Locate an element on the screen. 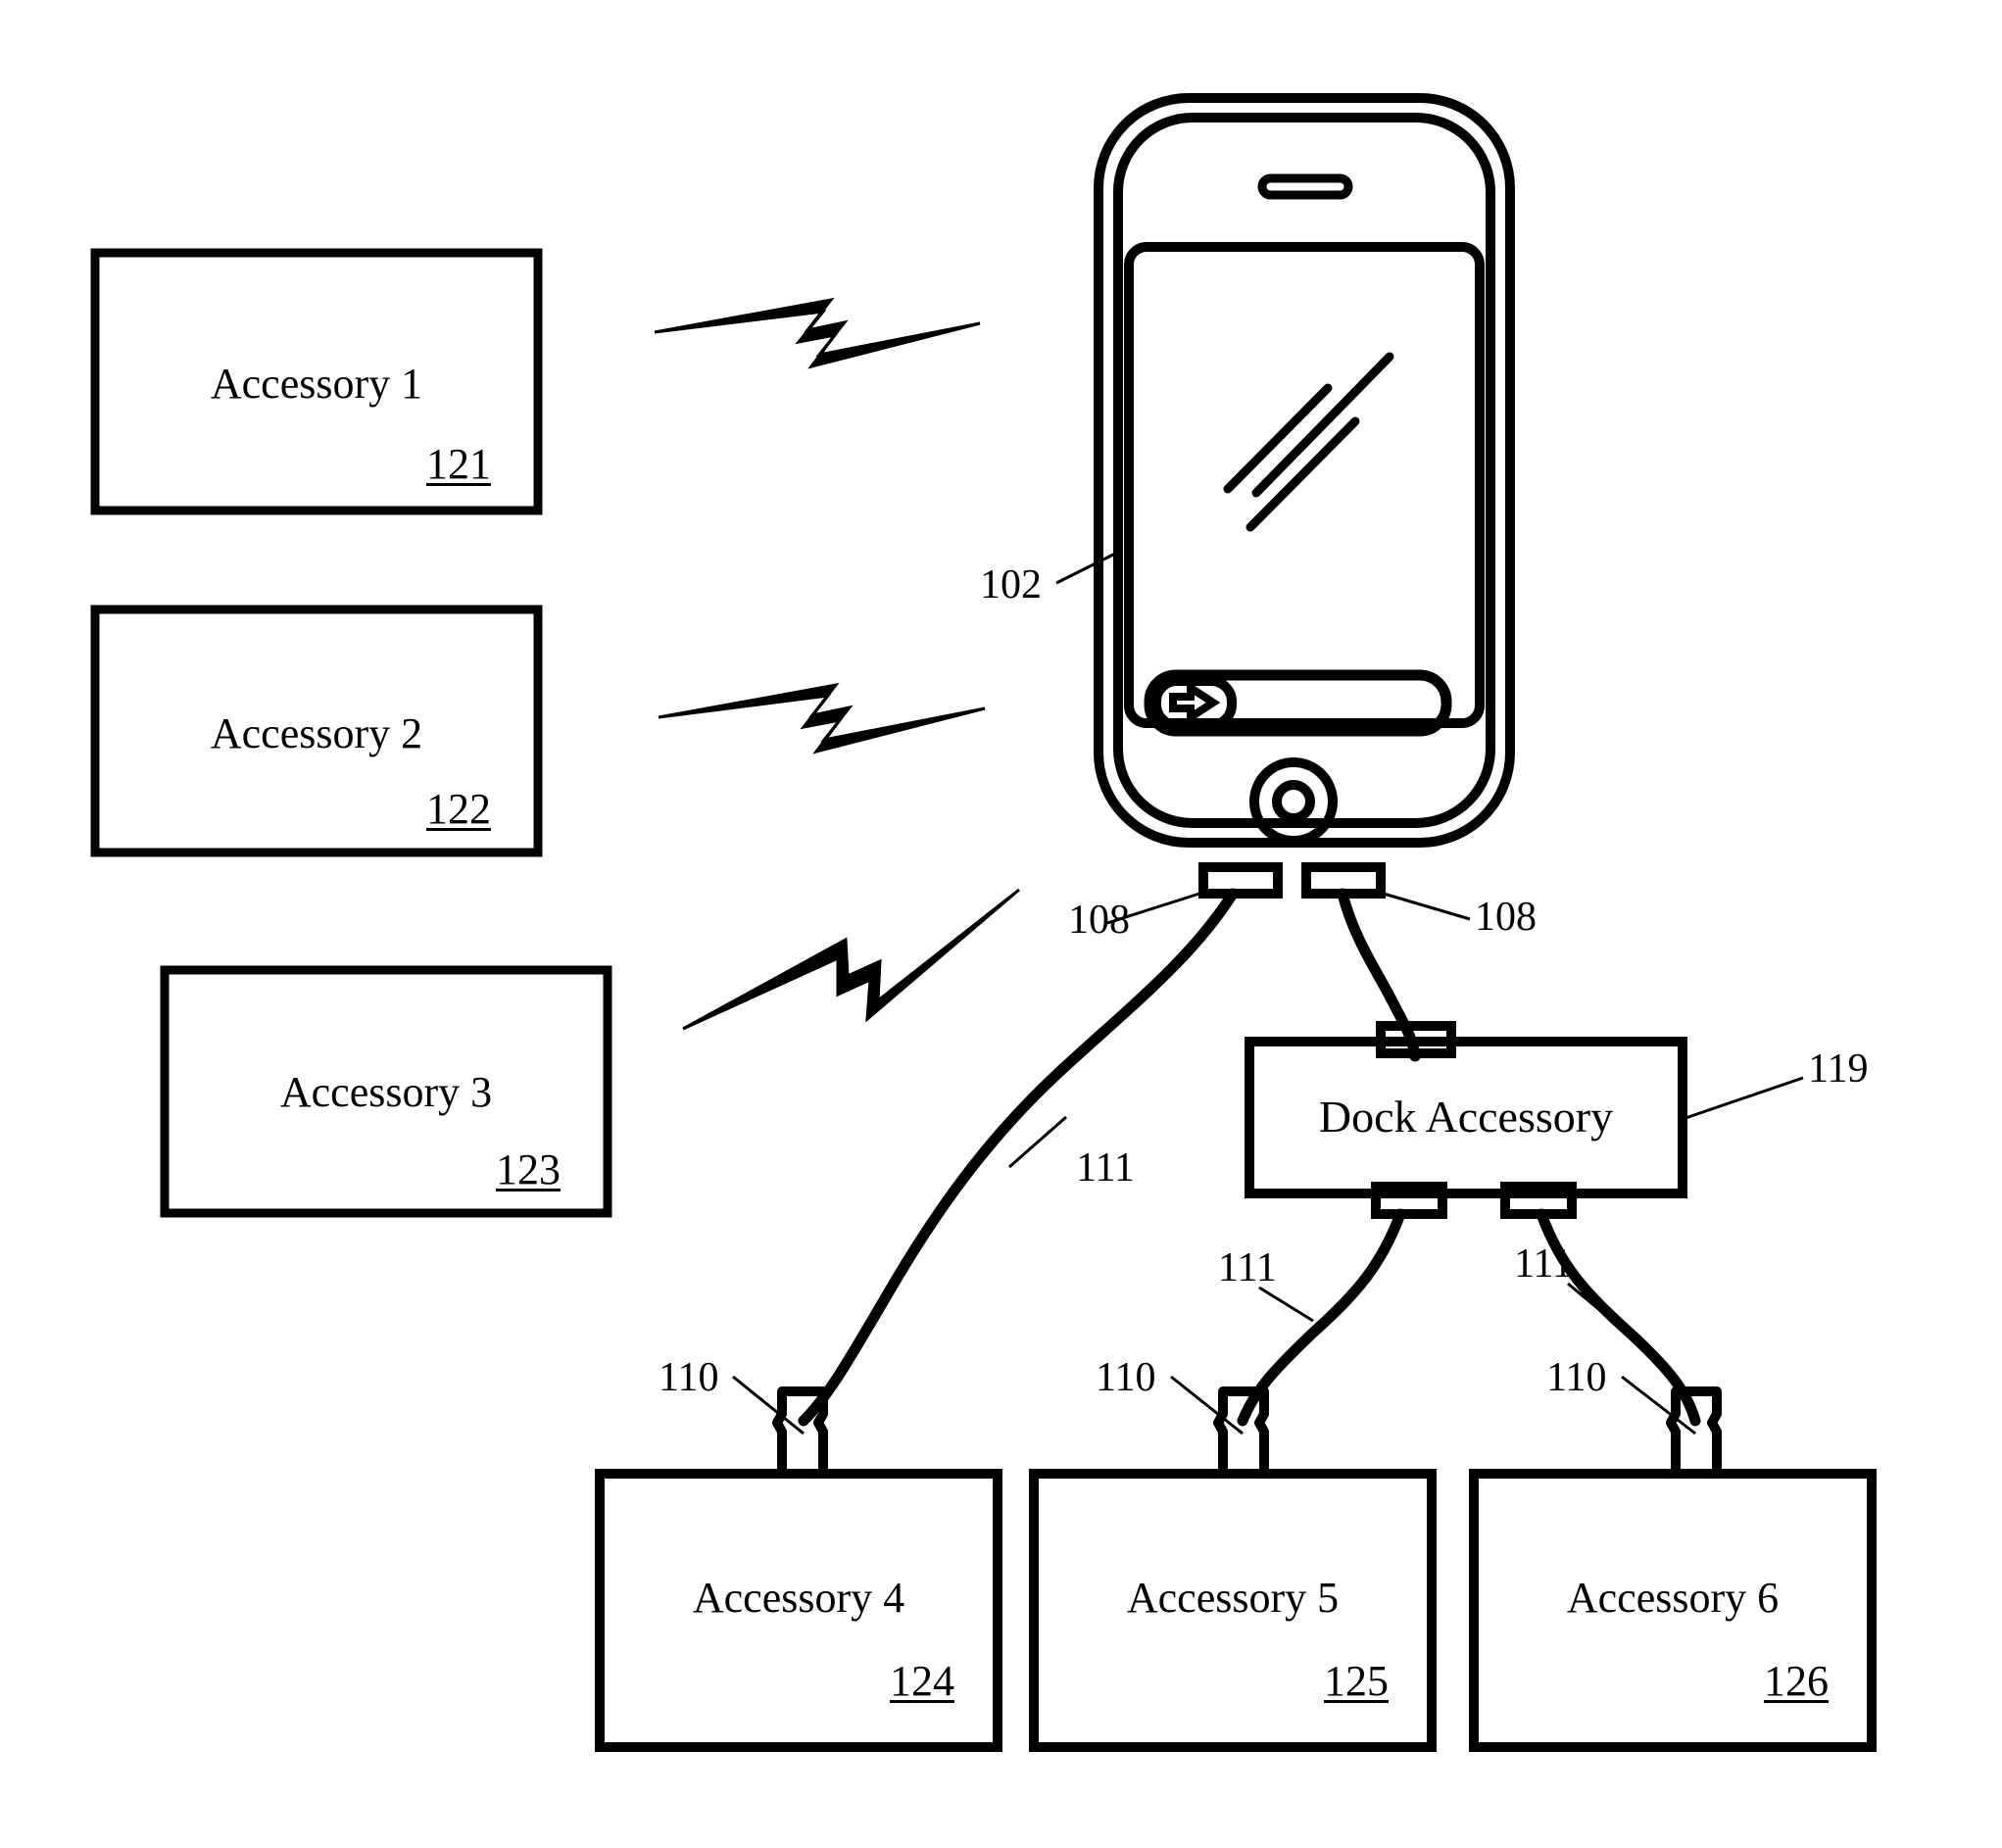  plug-accessory5-ref: 110 is located at coordinates (1126, 1378).